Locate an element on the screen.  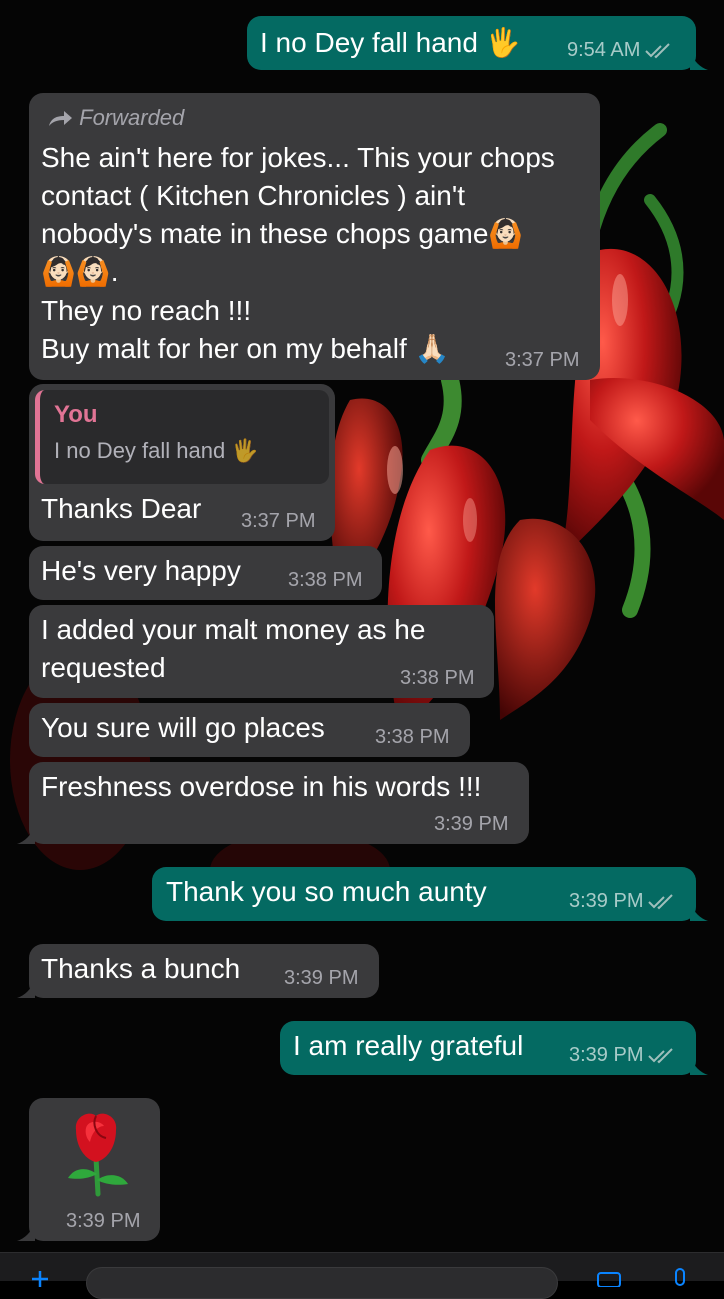
message-input-field is located at coordinates (322, 1283).